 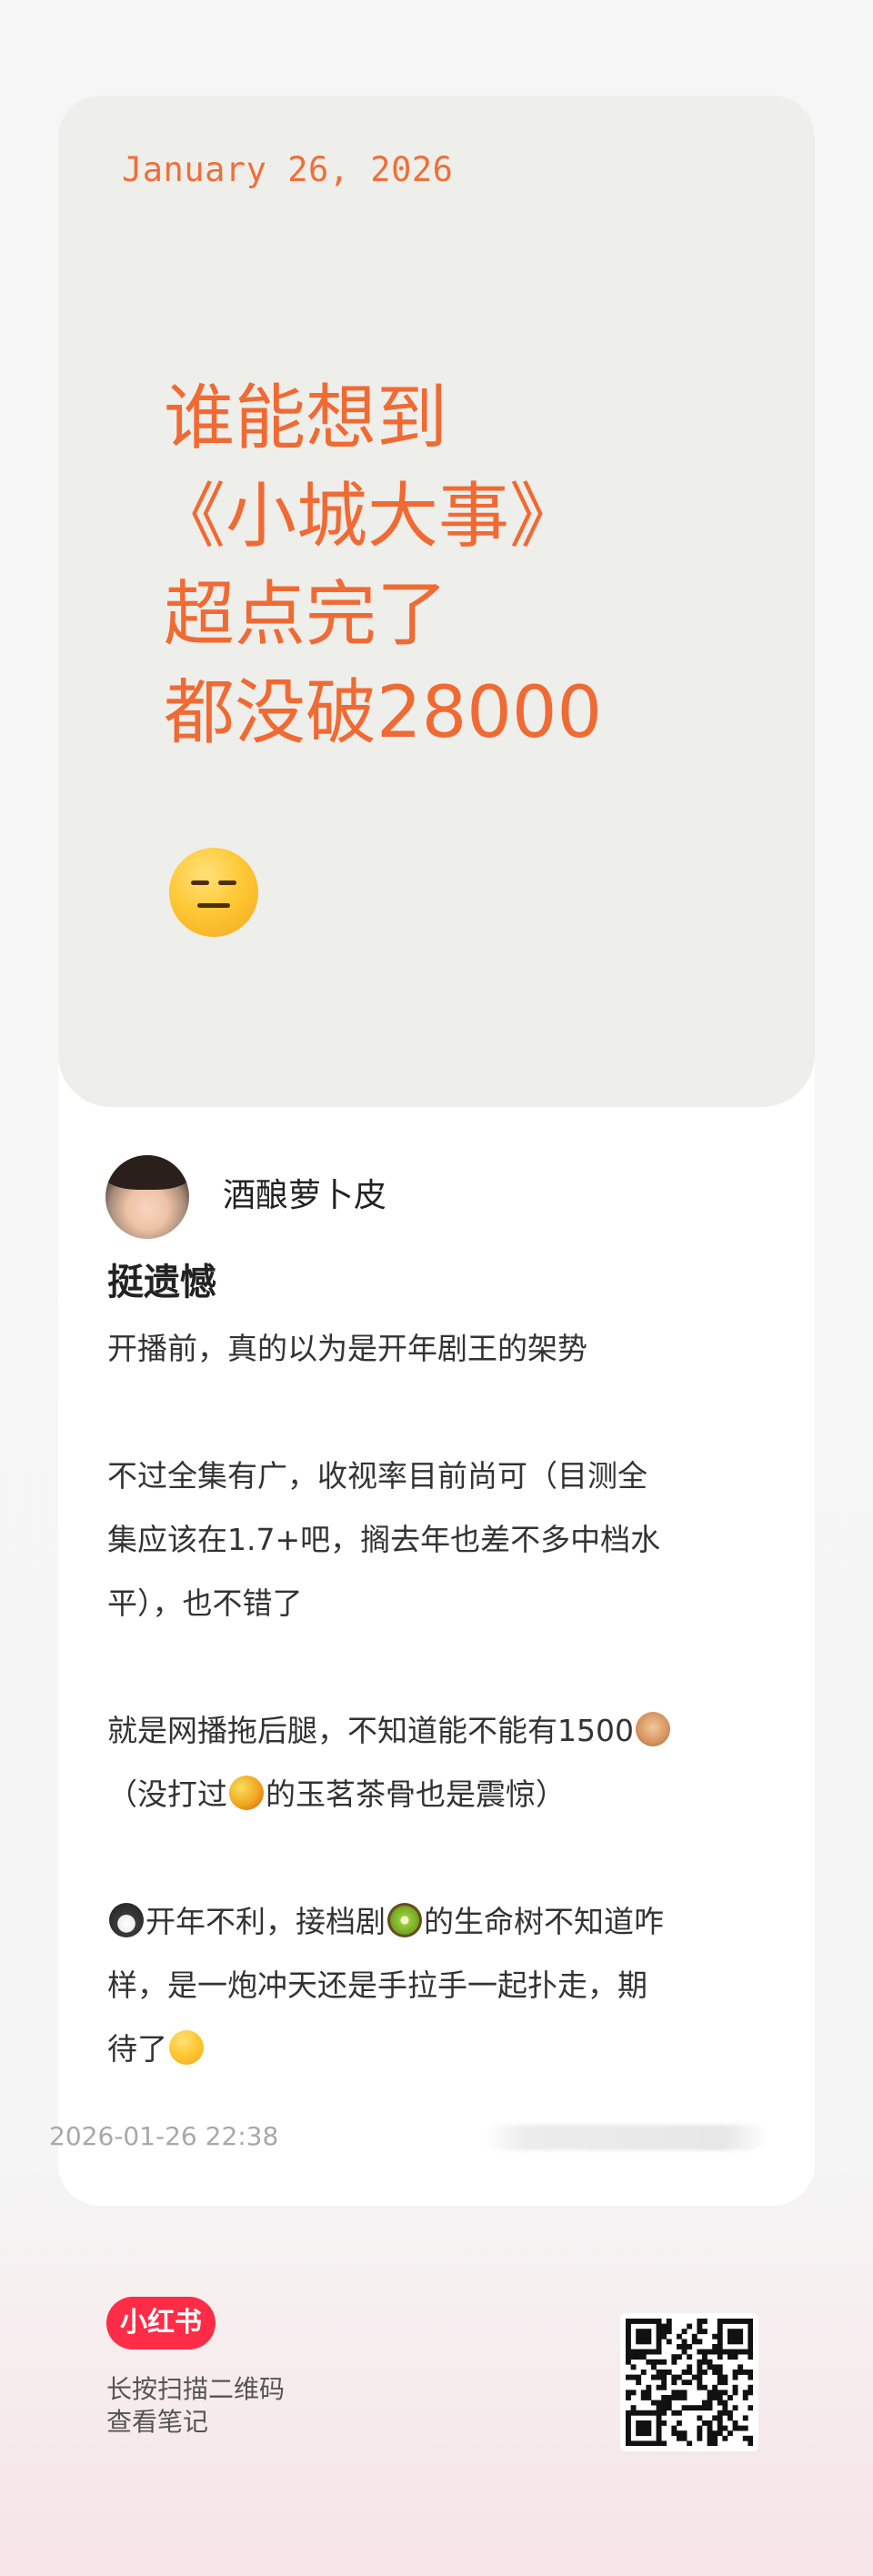 I want to click on body-text: 的生命树不知道咋, so click(x=544, y=1921).